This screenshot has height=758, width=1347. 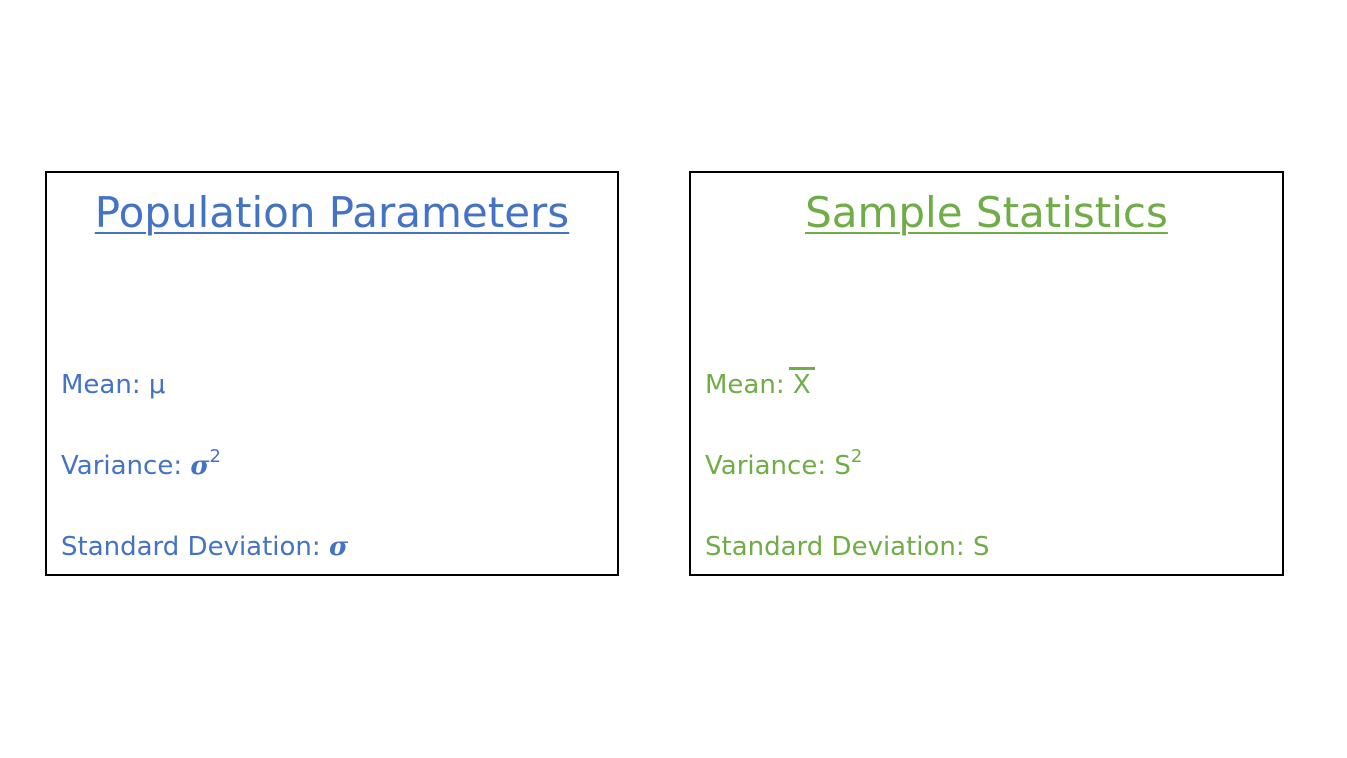 I want to click on sample-title: Sample Statistics, so click(x=986, y=212).